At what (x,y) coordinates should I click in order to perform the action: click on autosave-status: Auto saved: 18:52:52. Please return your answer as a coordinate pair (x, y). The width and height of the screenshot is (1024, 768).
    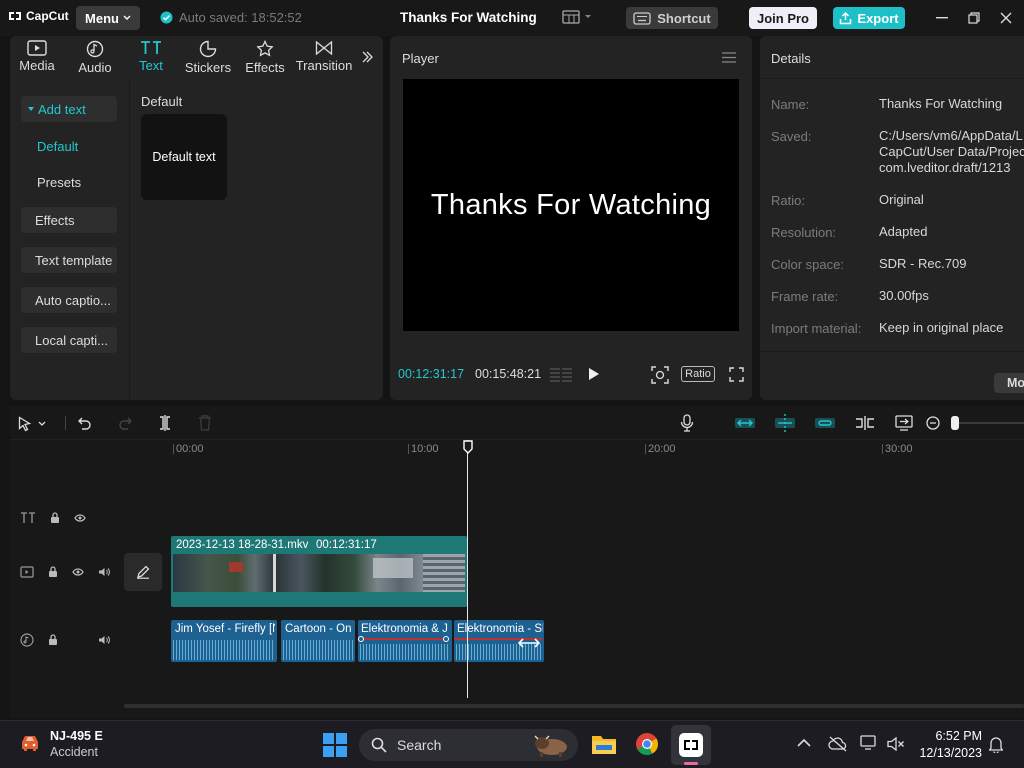
    Looking at the image, I should click on (231, 17).